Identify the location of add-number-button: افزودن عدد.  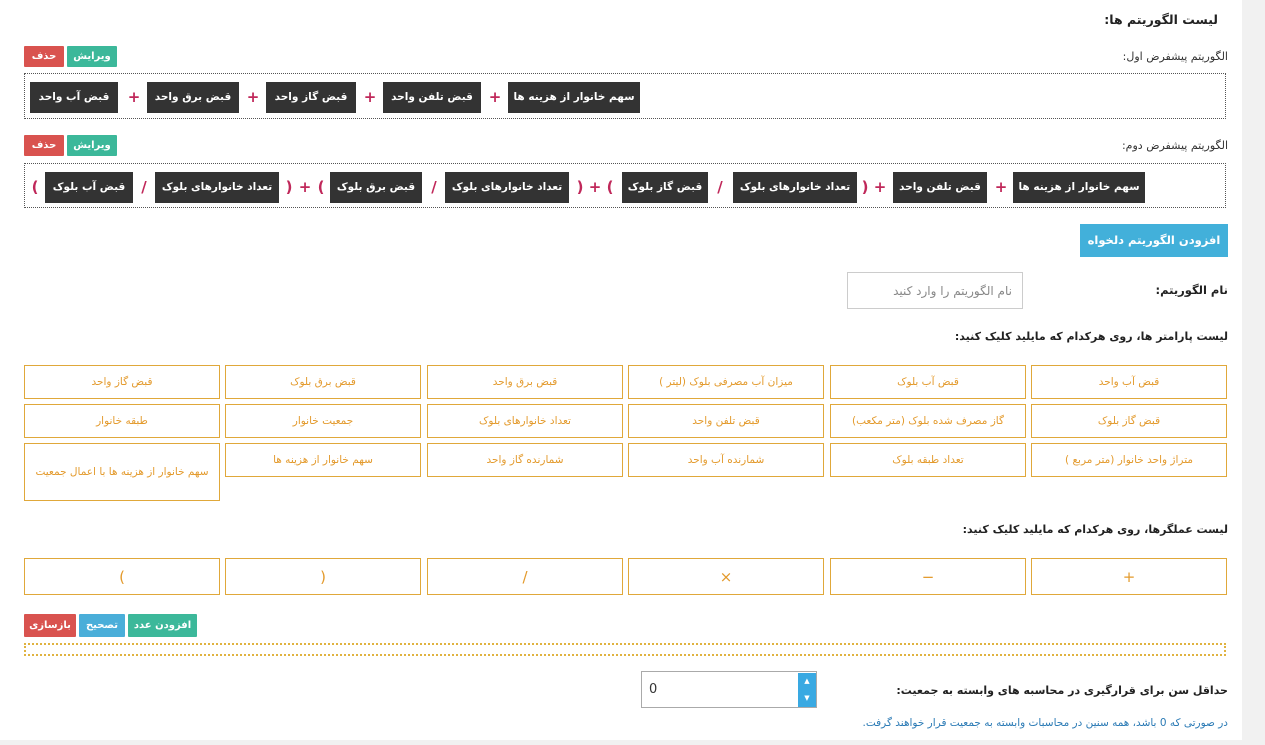
(162, 625).